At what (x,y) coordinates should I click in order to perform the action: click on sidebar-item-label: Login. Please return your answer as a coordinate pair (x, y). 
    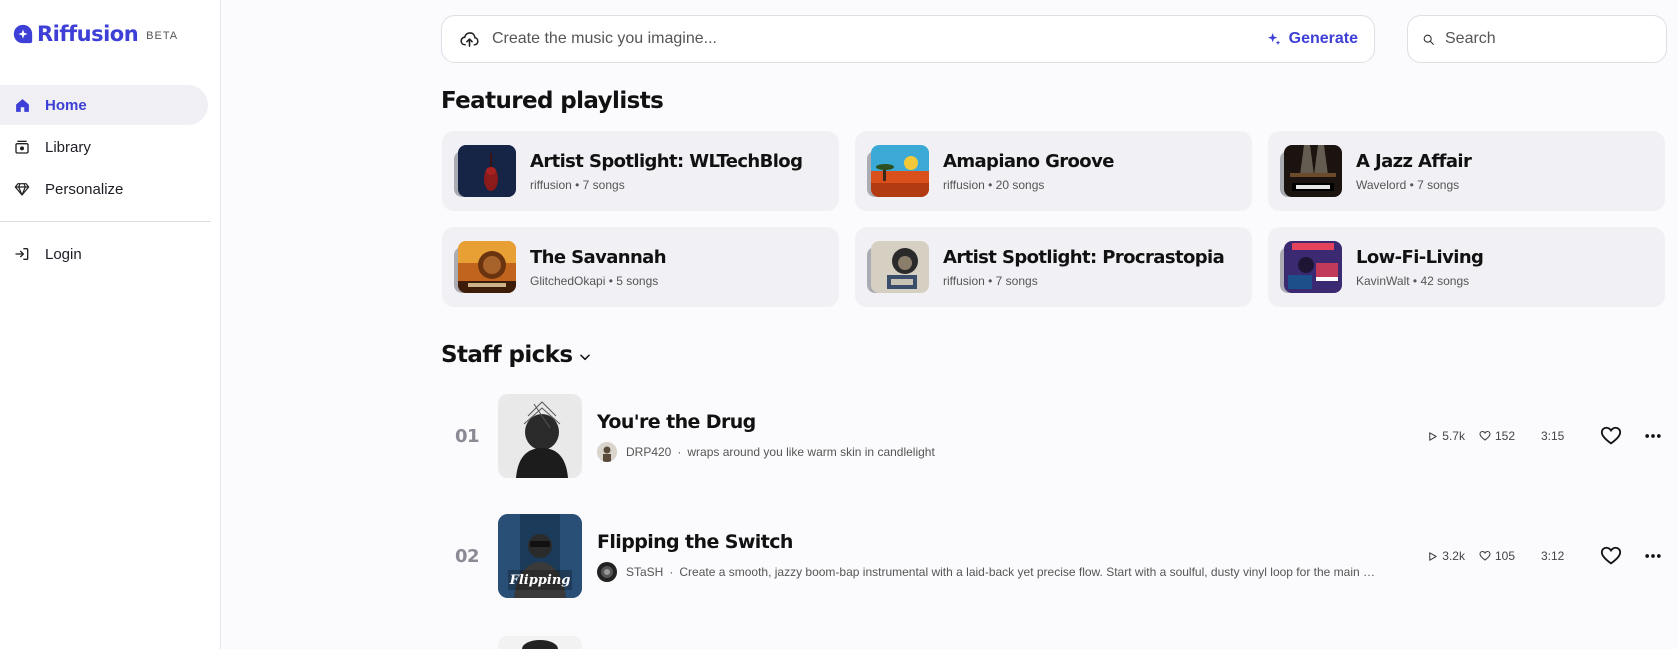
    Looking at the image, I should click on (63, 254).